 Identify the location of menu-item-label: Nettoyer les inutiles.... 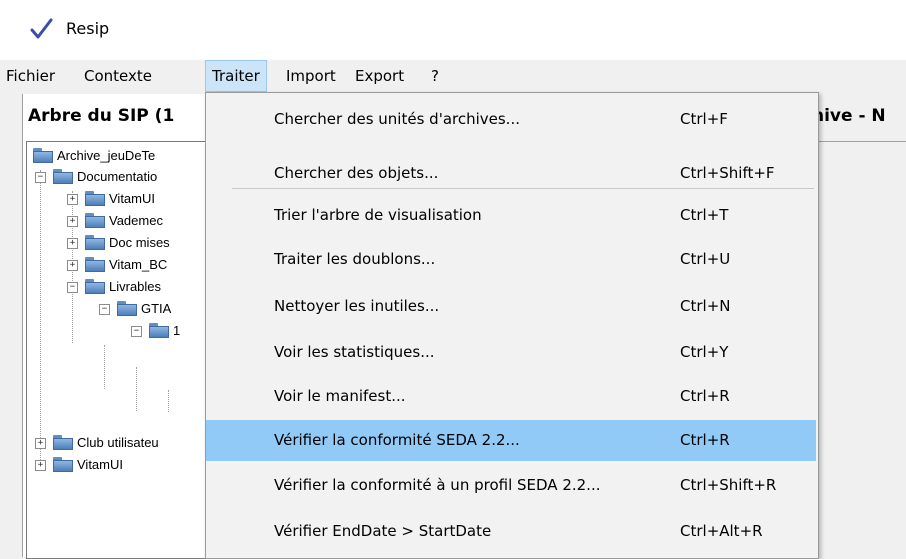
(357, 306).